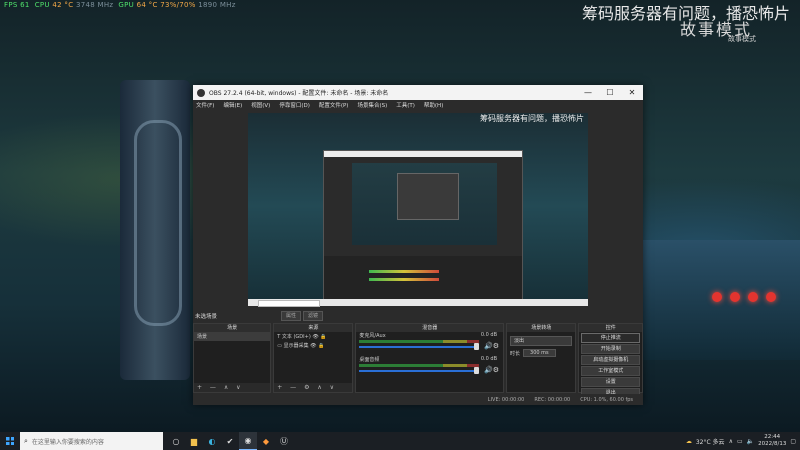  Describe the element at coordinates (552, 399) in the screenshot. I see `rec-timer: REC: 00:00:00` at that location.